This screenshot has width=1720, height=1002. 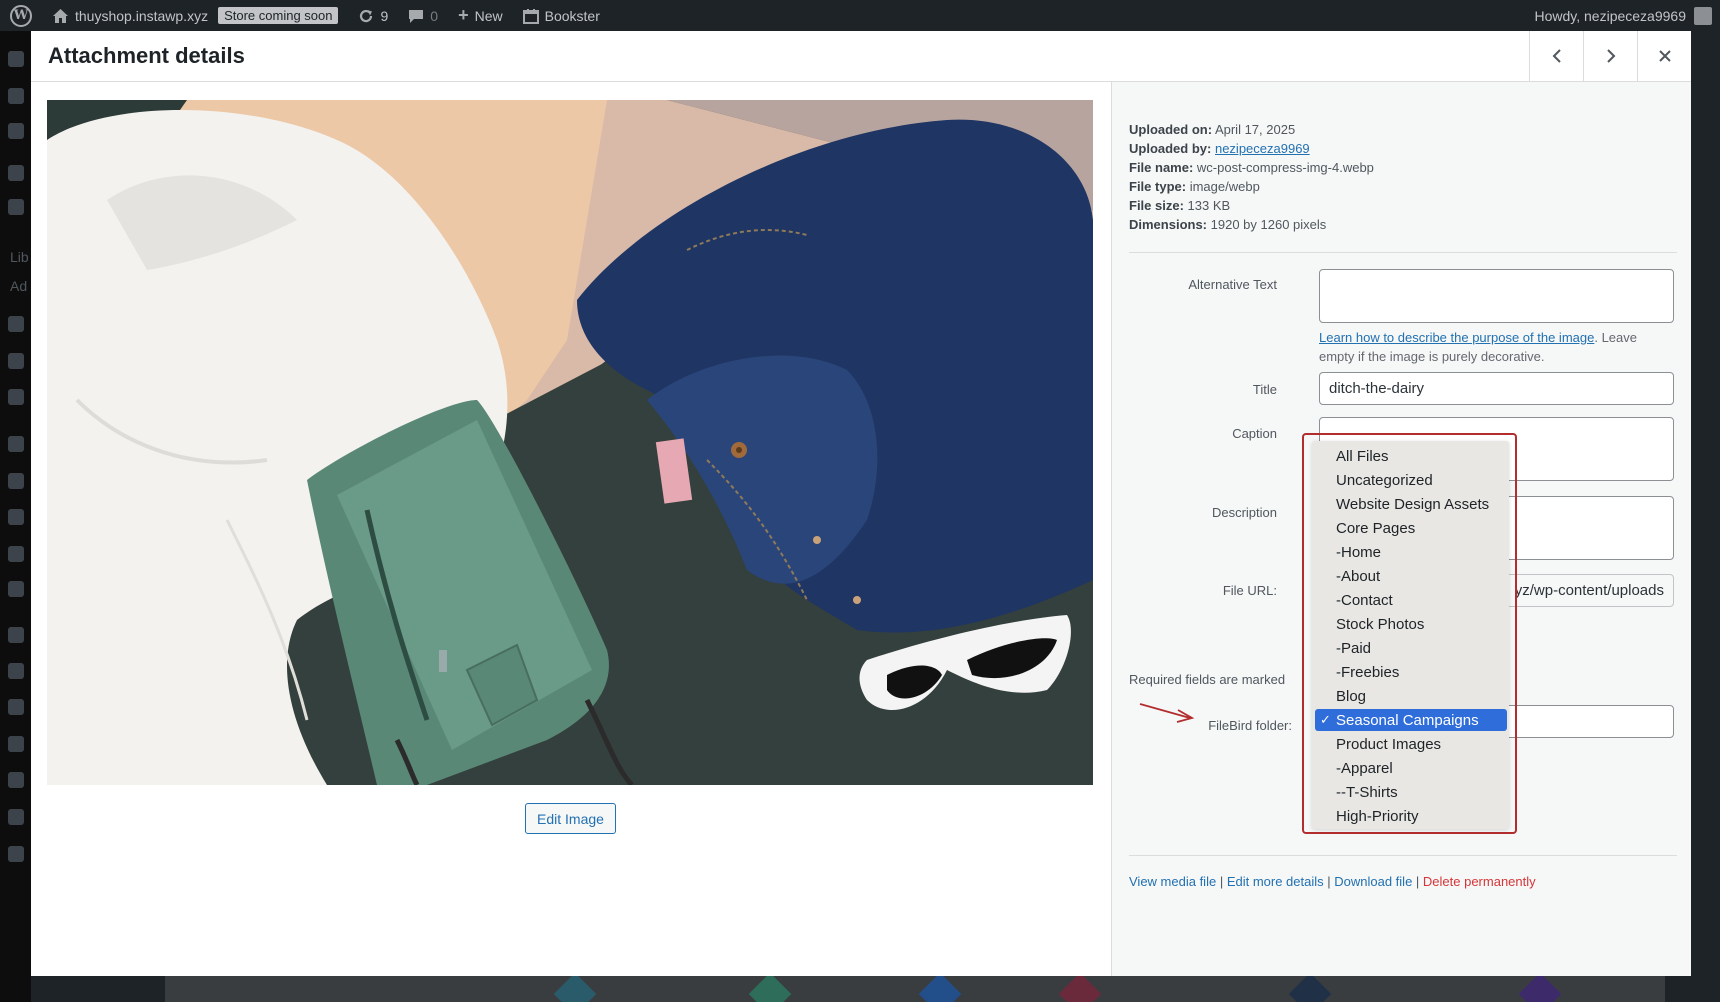 What do you see at coordinates (1364, 768) in the screenshot?
I see `folder-option-label: -Apparel` at bounding box center [1364, 768].